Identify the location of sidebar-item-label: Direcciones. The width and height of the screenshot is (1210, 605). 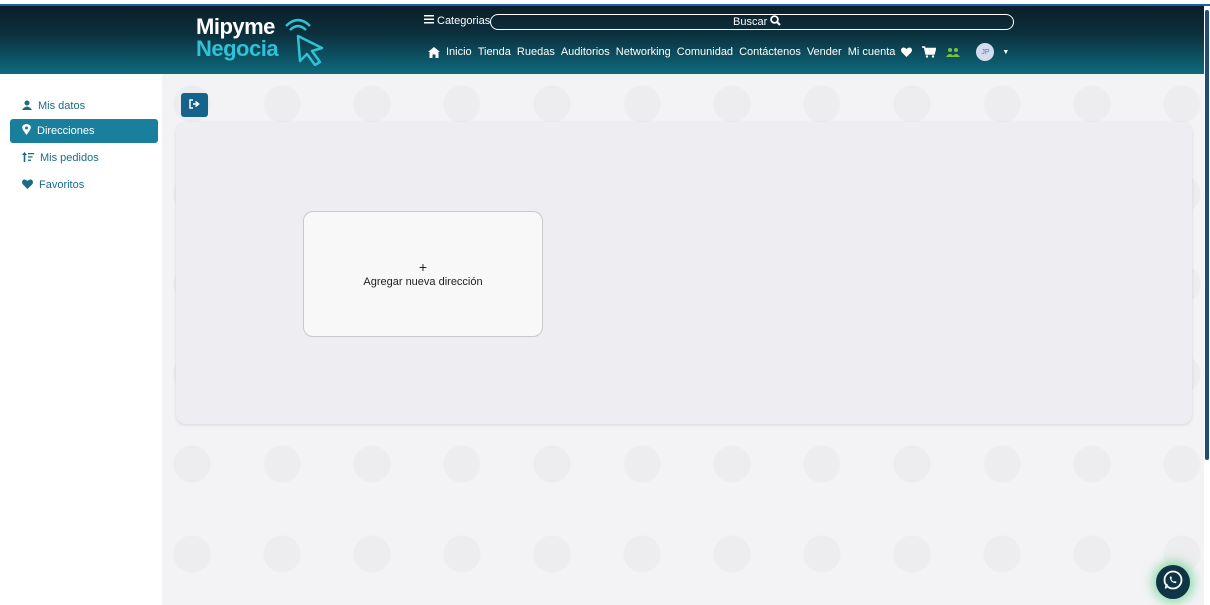
(66, 131).